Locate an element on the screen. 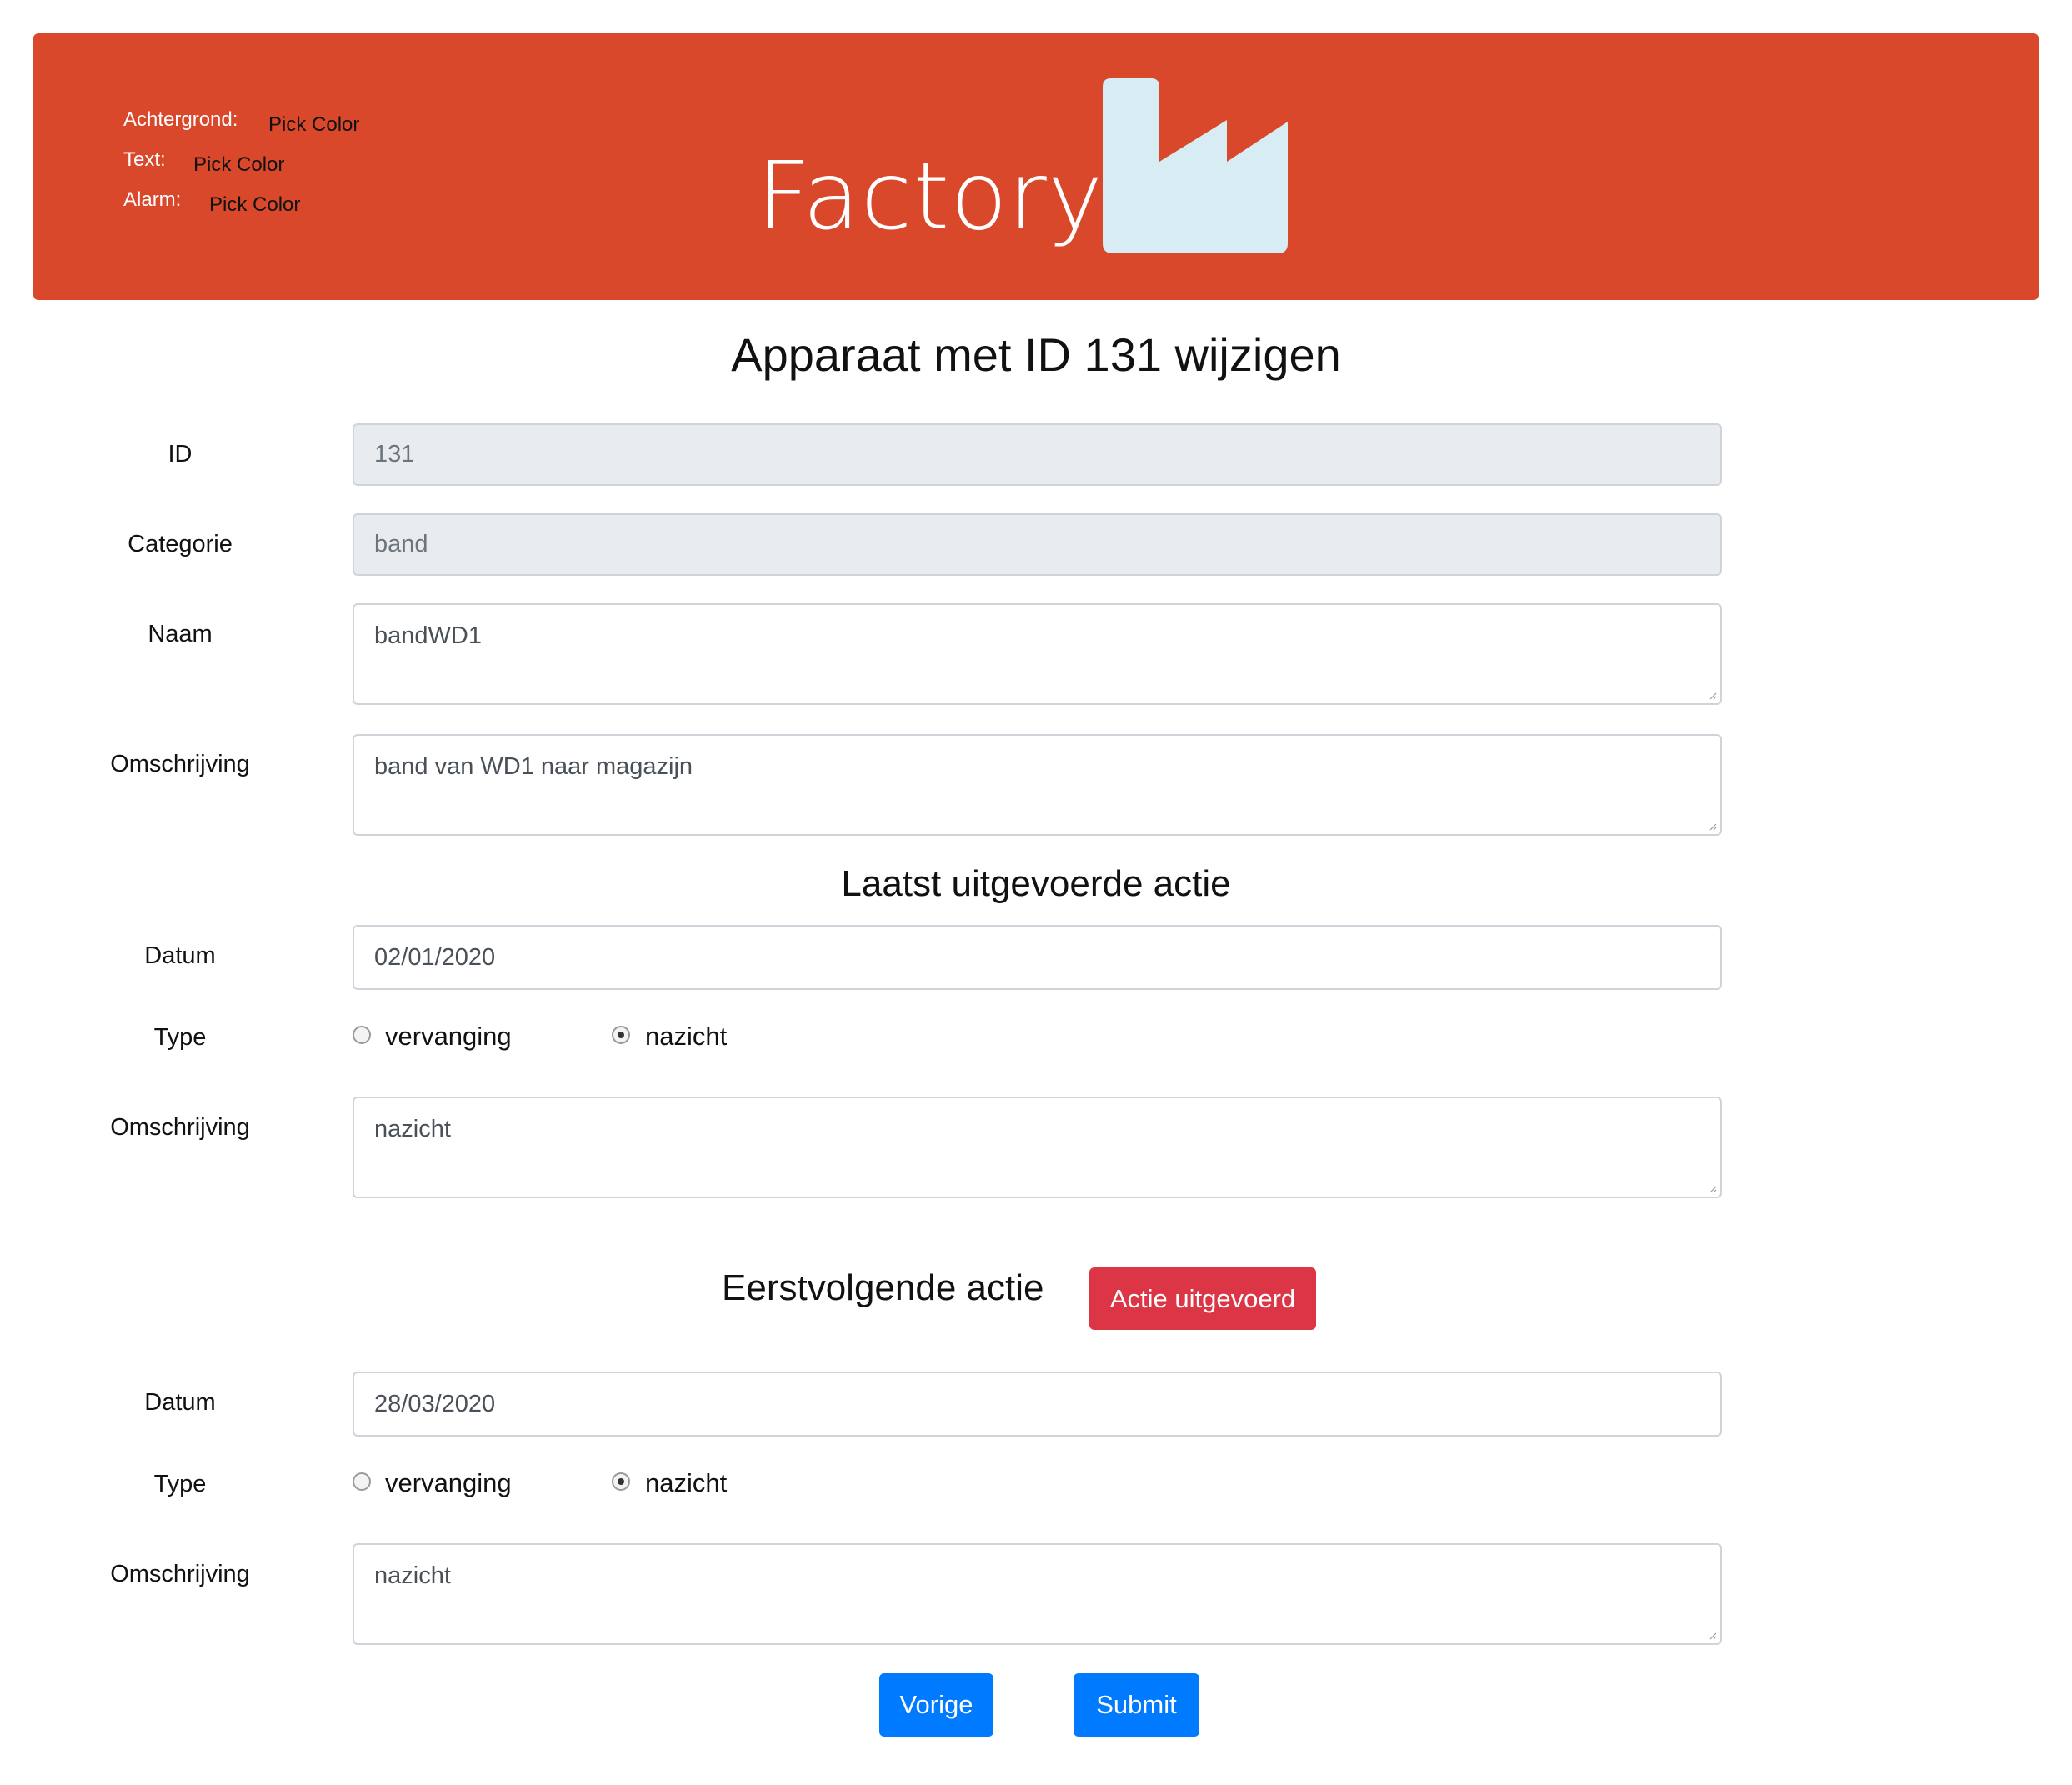 Image resolution: width=2072 pixels, height=1785 pixels. text-color-label: Text: is located at coordinates (144, 159).